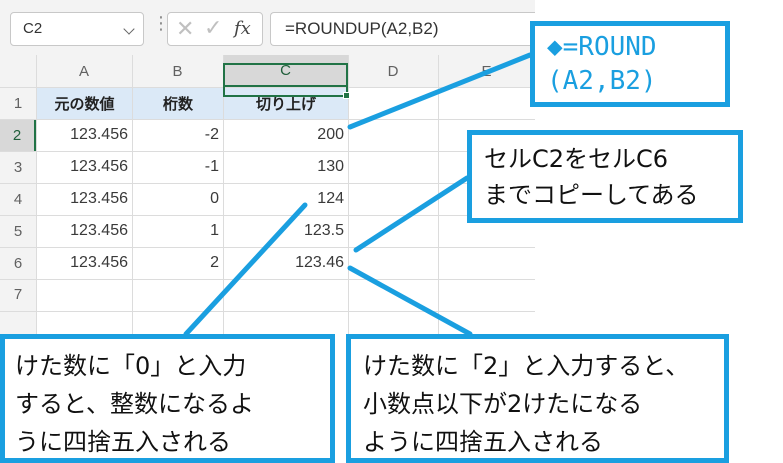 The width and height of the screenshot is (783, 463). Describe the element at coordinates (178, 231) in the screenshot. I see `cell-b5: 1` at that location.